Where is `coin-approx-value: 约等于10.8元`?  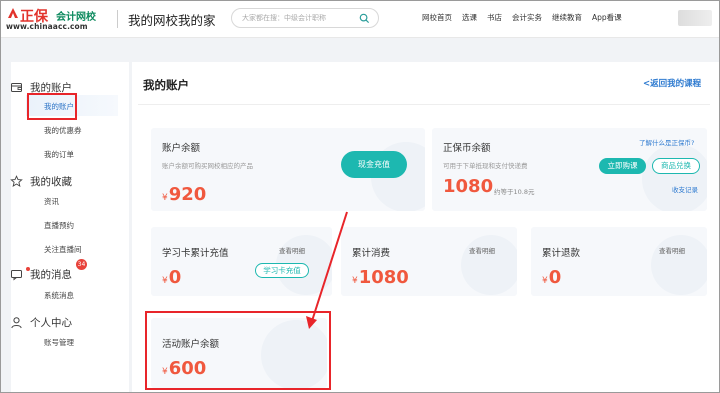 coin-approx-value: 约等于10.8元 is located at coordinates (514, 192).